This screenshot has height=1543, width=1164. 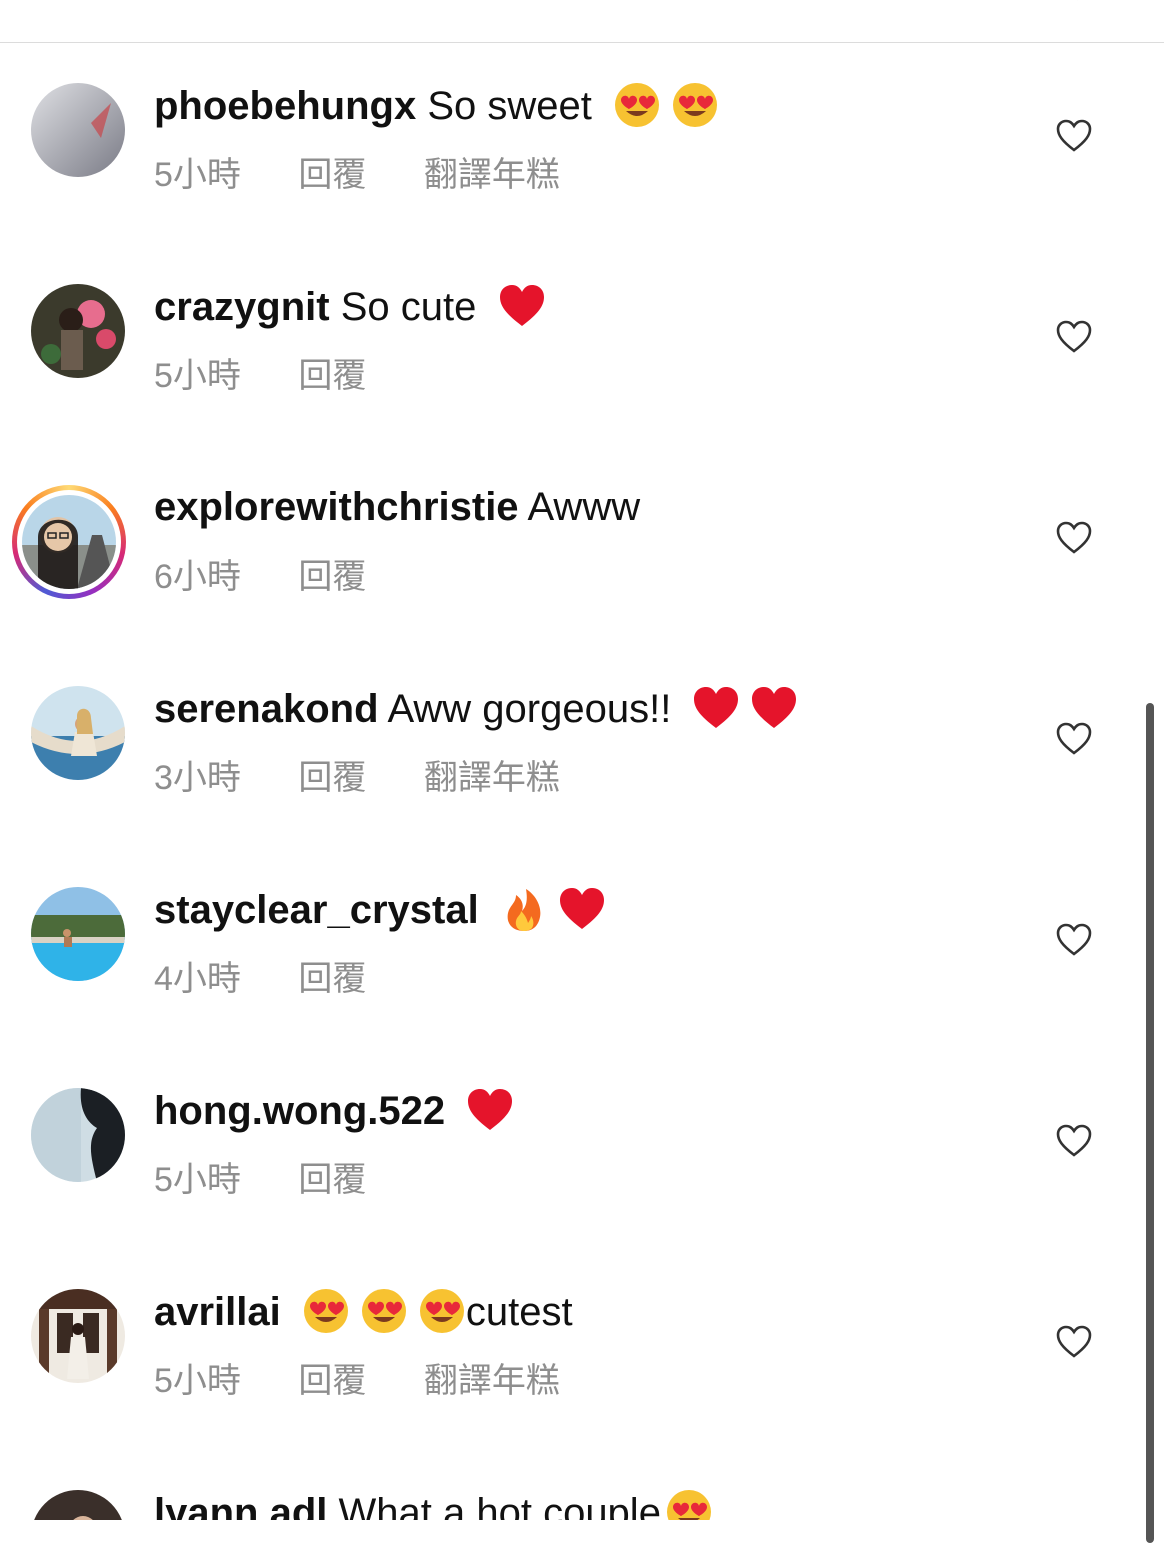 I want to click on comment-time: 3小時, so click(x=197, y=778).